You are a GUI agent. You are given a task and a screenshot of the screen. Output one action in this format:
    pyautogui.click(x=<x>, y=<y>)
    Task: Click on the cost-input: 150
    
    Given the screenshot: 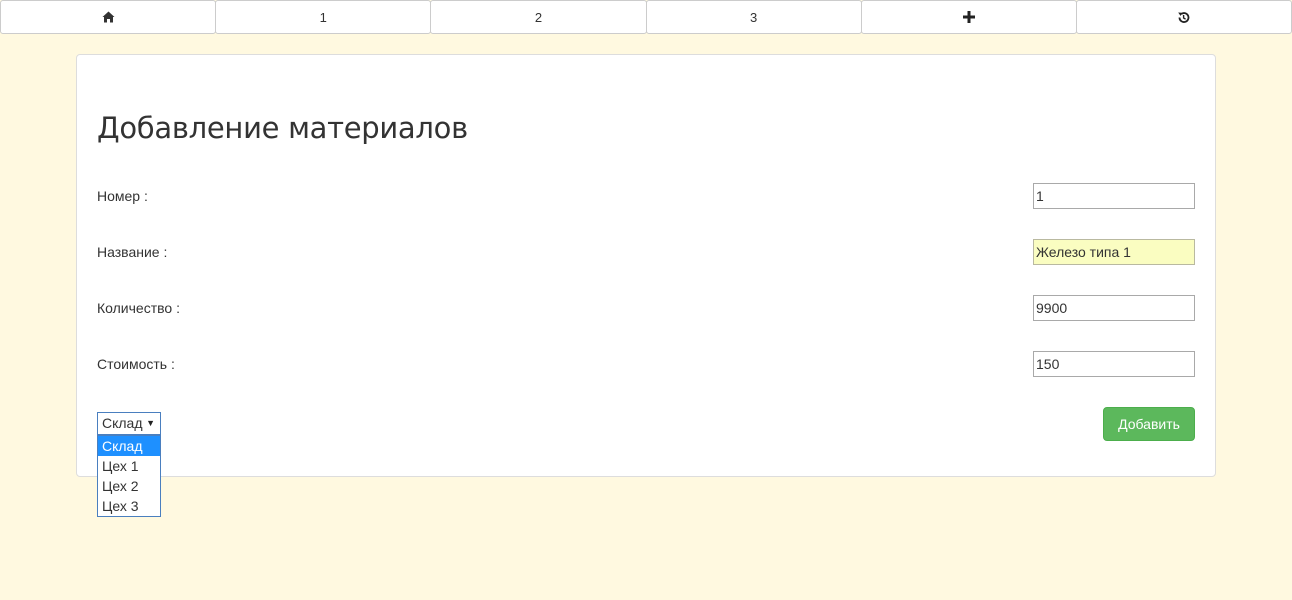 What is the action you would take?
    pyautogui.click(x=1114, y=364)
    